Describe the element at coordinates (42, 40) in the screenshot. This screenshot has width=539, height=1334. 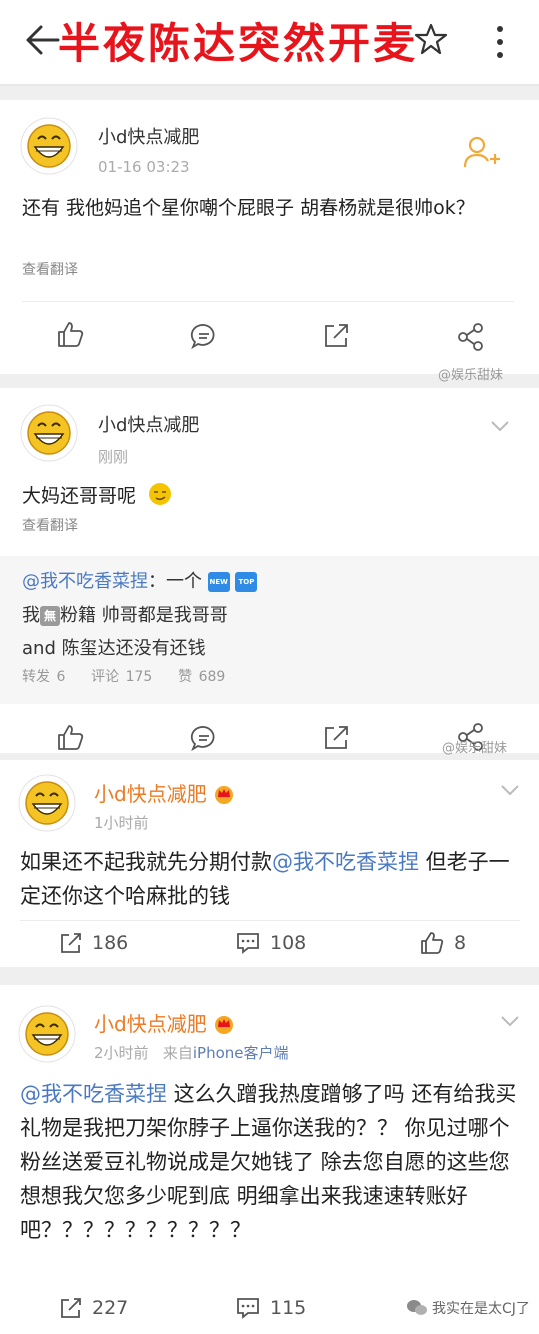
I see `back-arrow-icon` at that location.